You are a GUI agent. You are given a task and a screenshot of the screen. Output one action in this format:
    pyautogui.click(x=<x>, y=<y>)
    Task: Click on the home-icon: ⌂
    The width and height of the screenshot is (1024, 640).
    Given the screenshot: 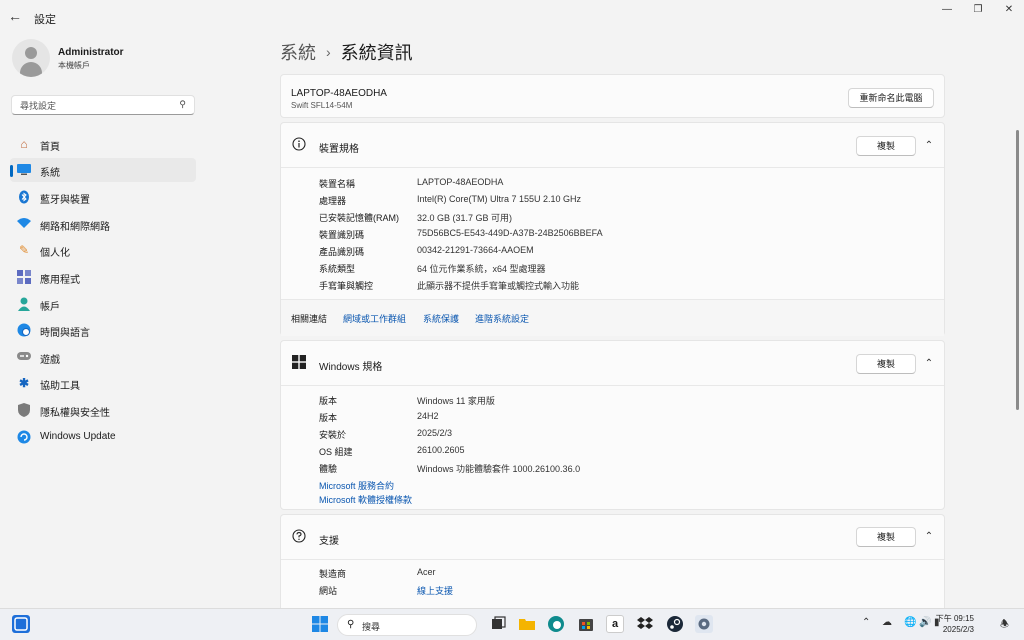 What is the action you would take?
    pyautogui.click(x=24, y=144)
    